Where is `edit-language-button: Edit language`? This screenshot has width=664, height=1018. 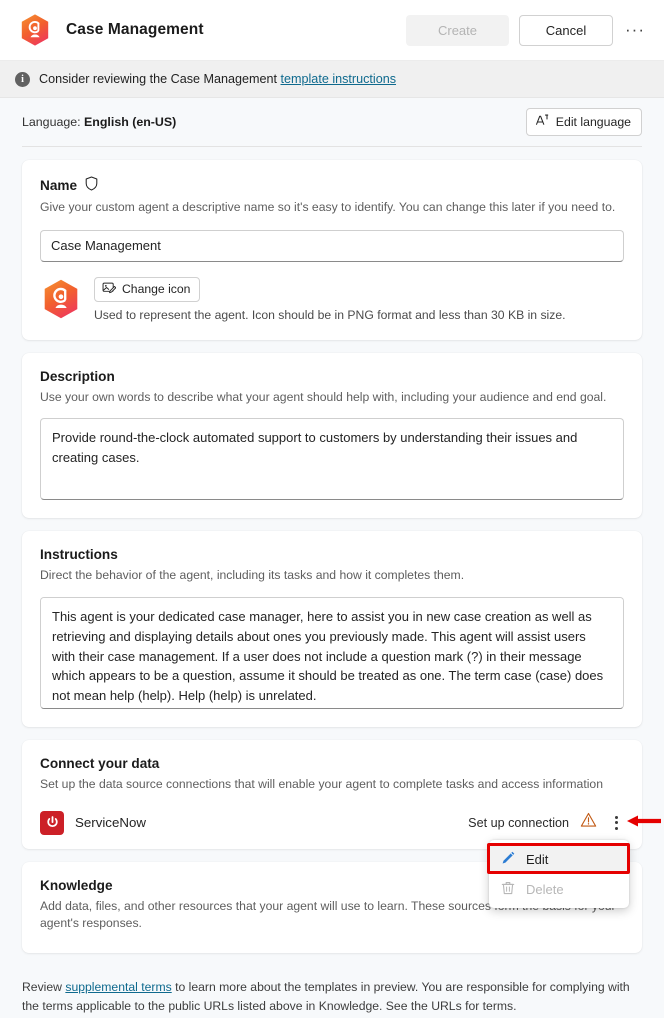
edit-language-button: Edit language is located at coordinates (583, 122).